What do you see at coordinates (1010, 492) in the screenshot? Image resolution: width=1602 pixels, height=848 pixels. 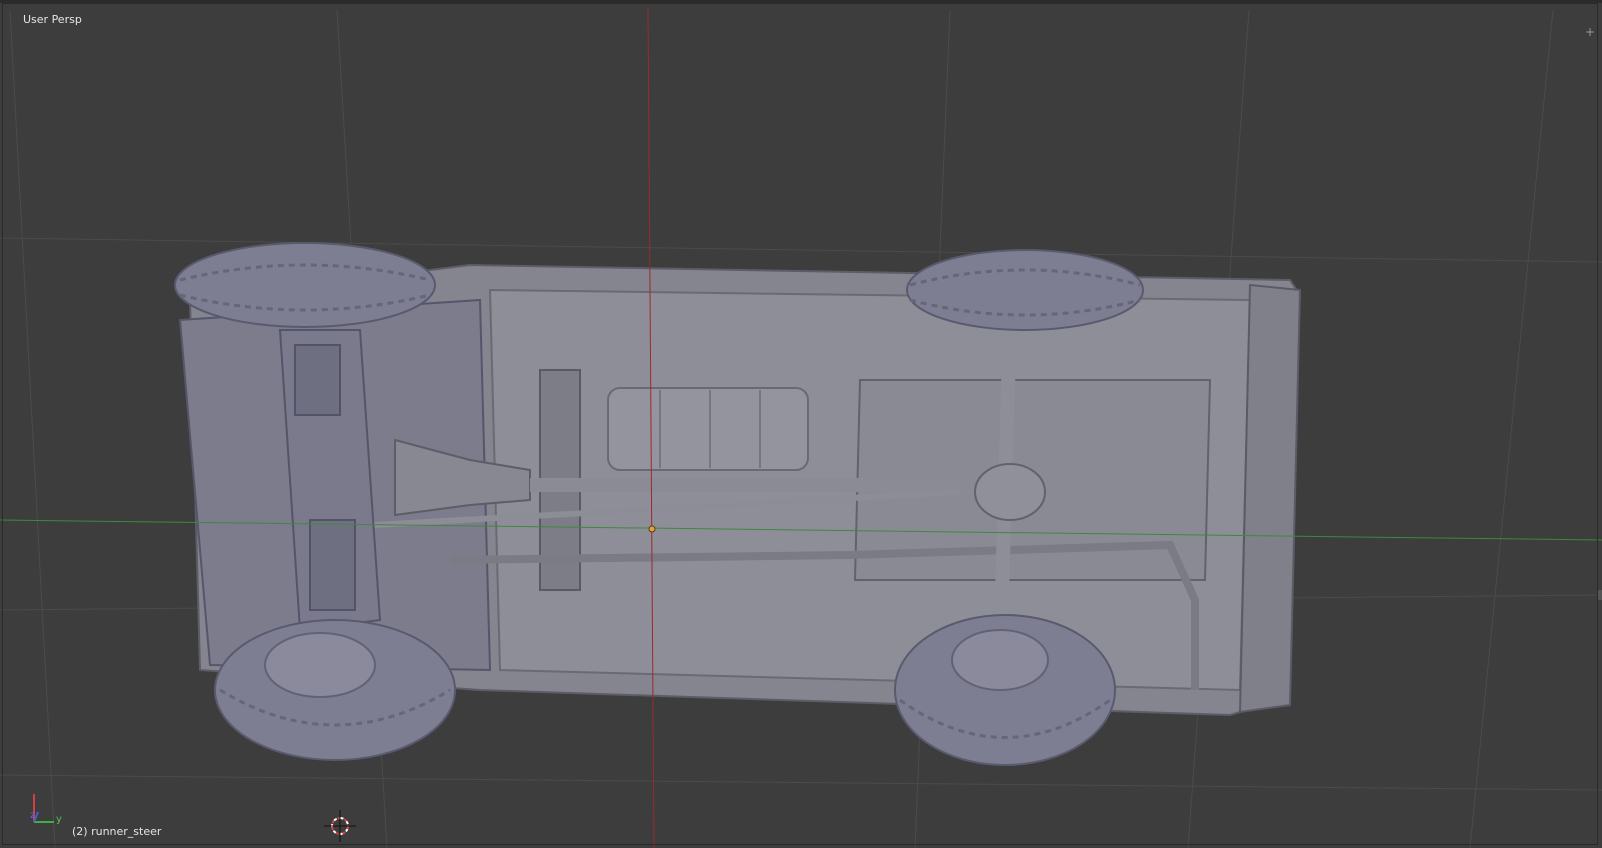 I see `differential` at bounding box center [1010, 492].